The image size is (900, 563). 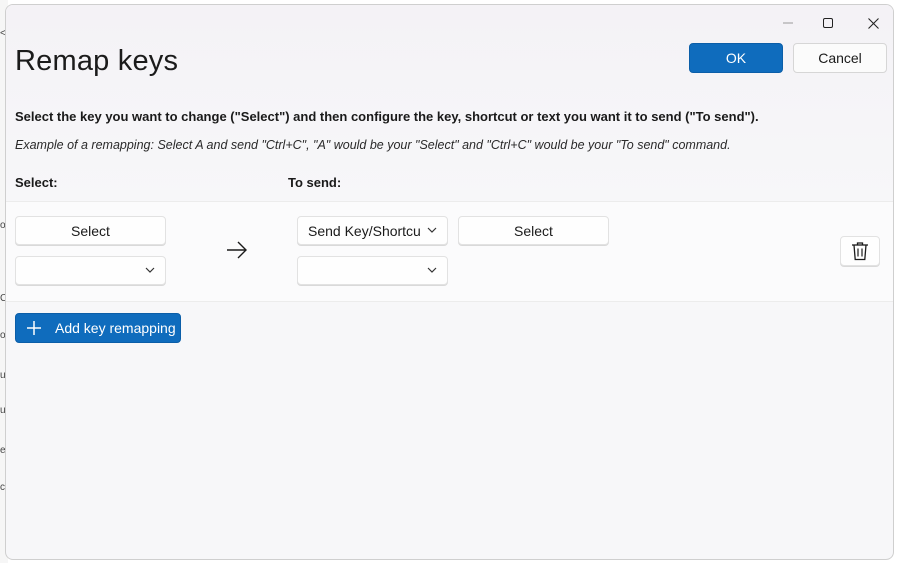 I want to click on maximize-button, so click(x=828, y=23).